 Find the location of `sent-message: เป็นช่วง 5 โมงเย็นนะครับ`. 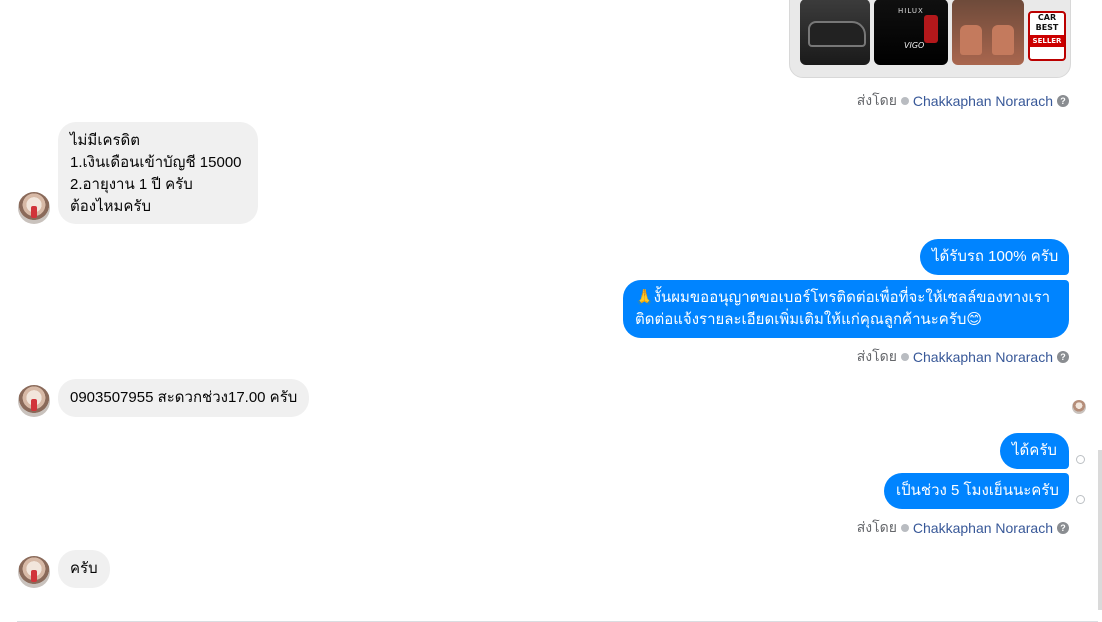

sent-message: เป็นช่วง 5 โมงเย็นนะครับ is located at coordinates (976, 491).